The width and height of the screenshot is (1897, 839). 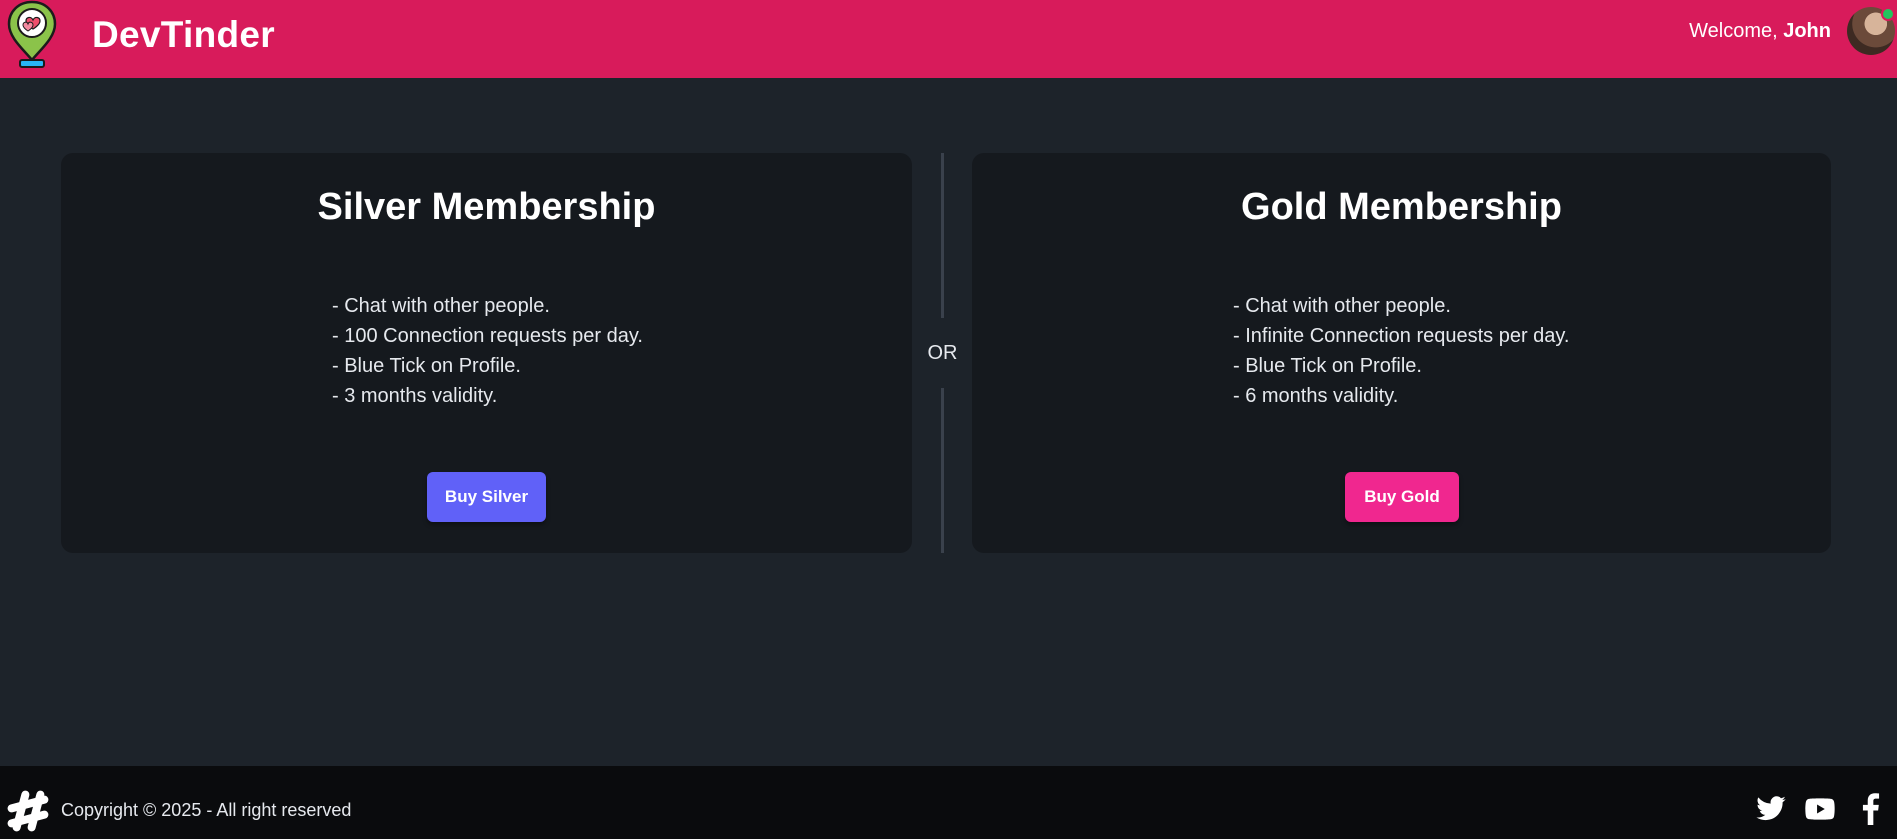 I want to click on buy-silver-button: Buy Silver, so click(x=486, y=497).